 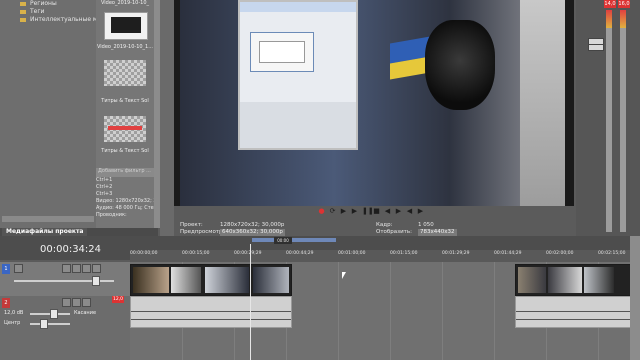 What do you see at coordinates (298, 75) in the screenshot?
I see `scene-monitor-screen` at bounding box center [298, 75].